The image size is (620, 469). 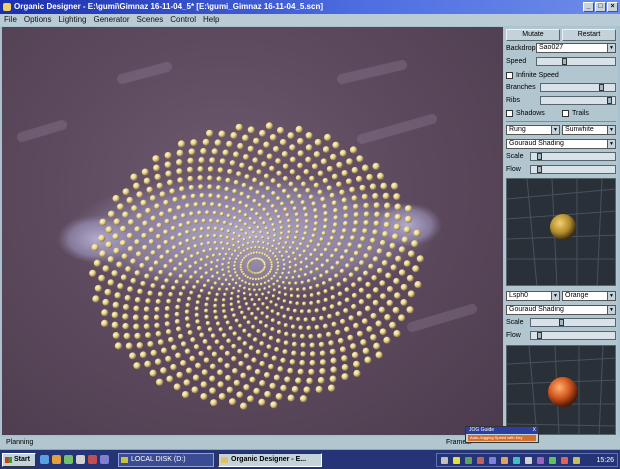 What do you see at coordinates (578, 100) in the screenshot?
I see `ribs-slider` at bounding box center [578, 100].